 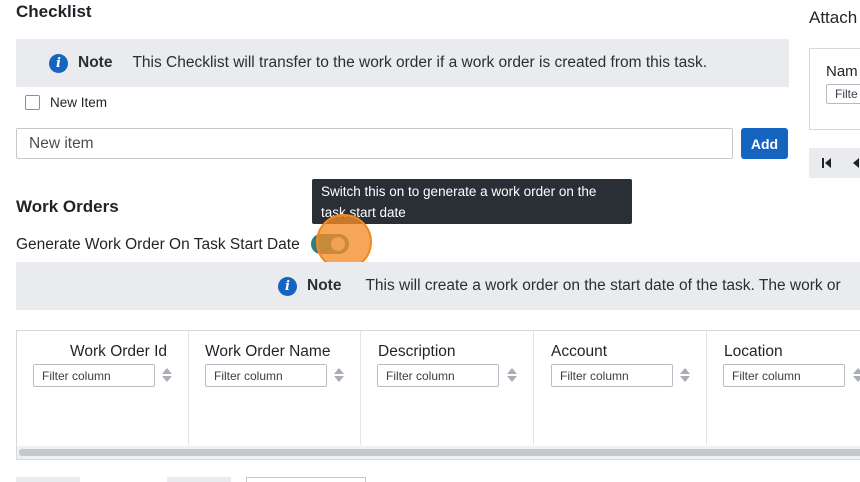 I want to click on attachments-filter-input: Filte, so click(x=843, y=94).